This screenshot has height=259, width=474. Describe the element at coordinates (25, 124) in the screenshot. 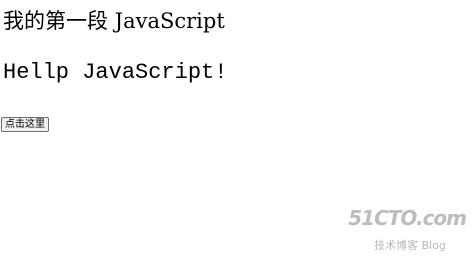

I see `click-here-button: 点击这里` at that location.